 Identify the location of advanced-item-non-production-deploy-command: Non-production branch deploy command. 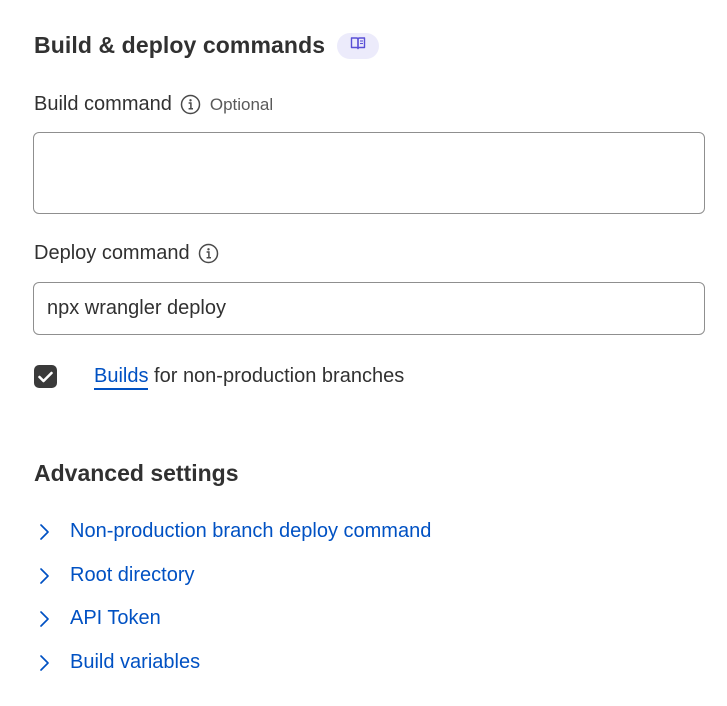
(232, 531).